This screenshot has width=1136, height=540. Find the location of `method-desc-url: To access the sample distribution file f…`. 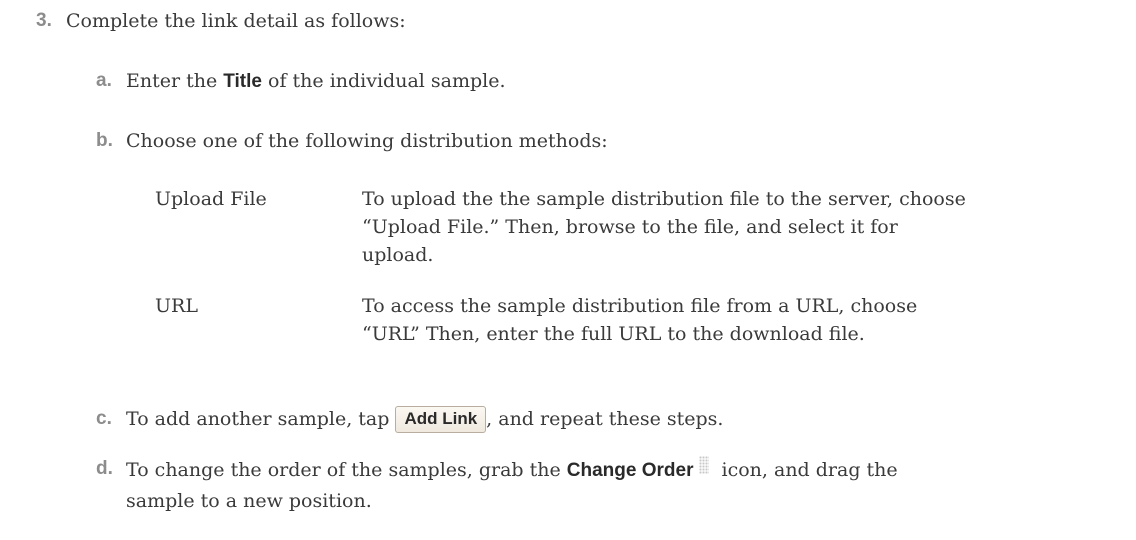

method-desc-url: To access the sample distribution file f… is located at coordinates (742, 320).